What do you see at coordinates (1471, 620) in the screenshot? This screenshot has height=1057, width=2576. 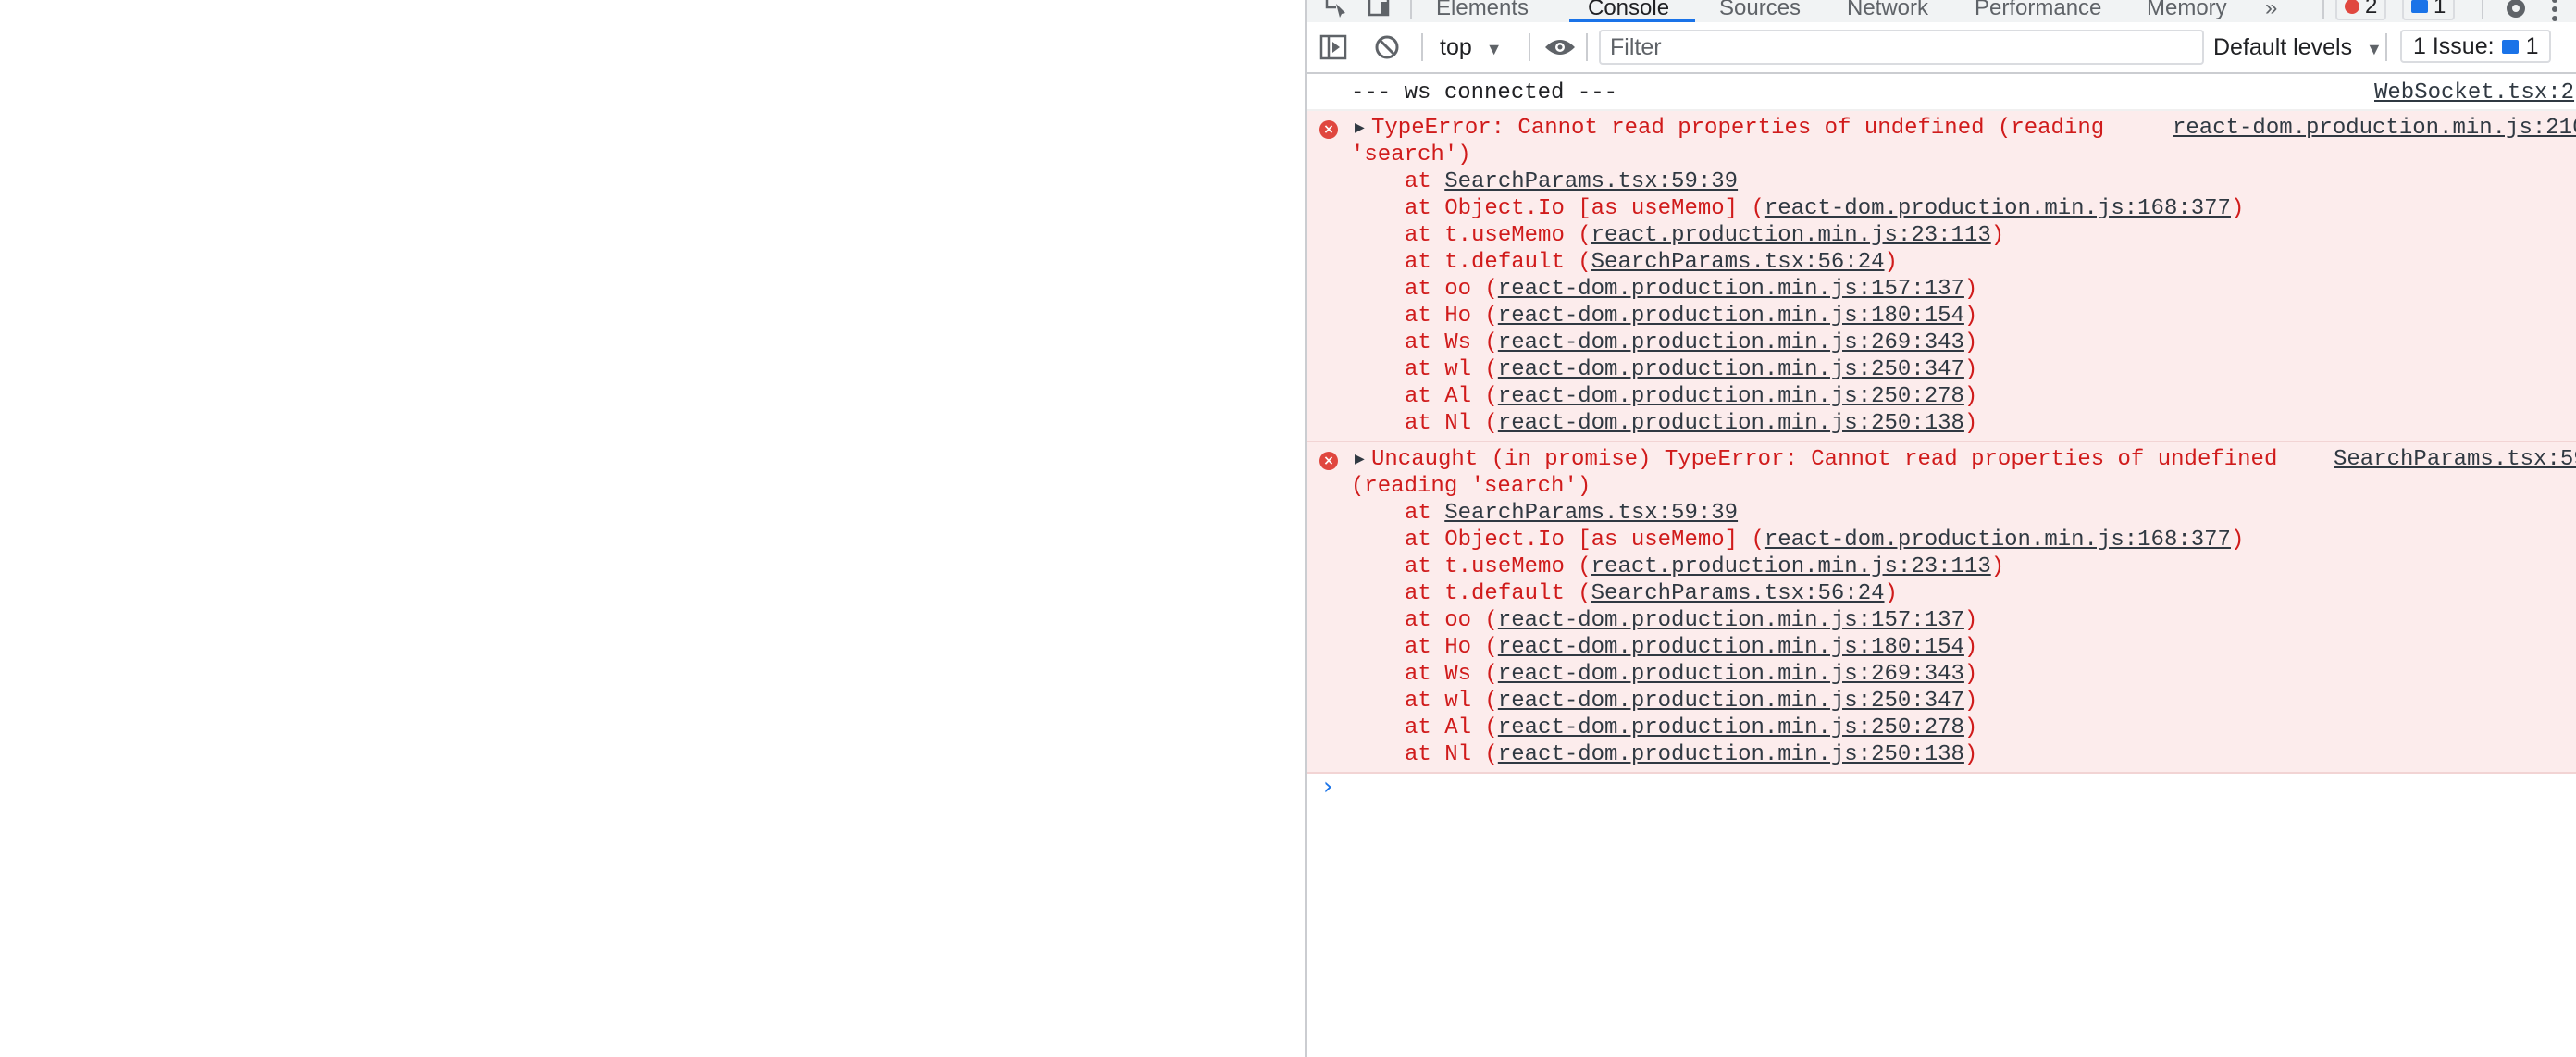 I see `stack-frame-function: oo (` at bounding box center [1471, 620].